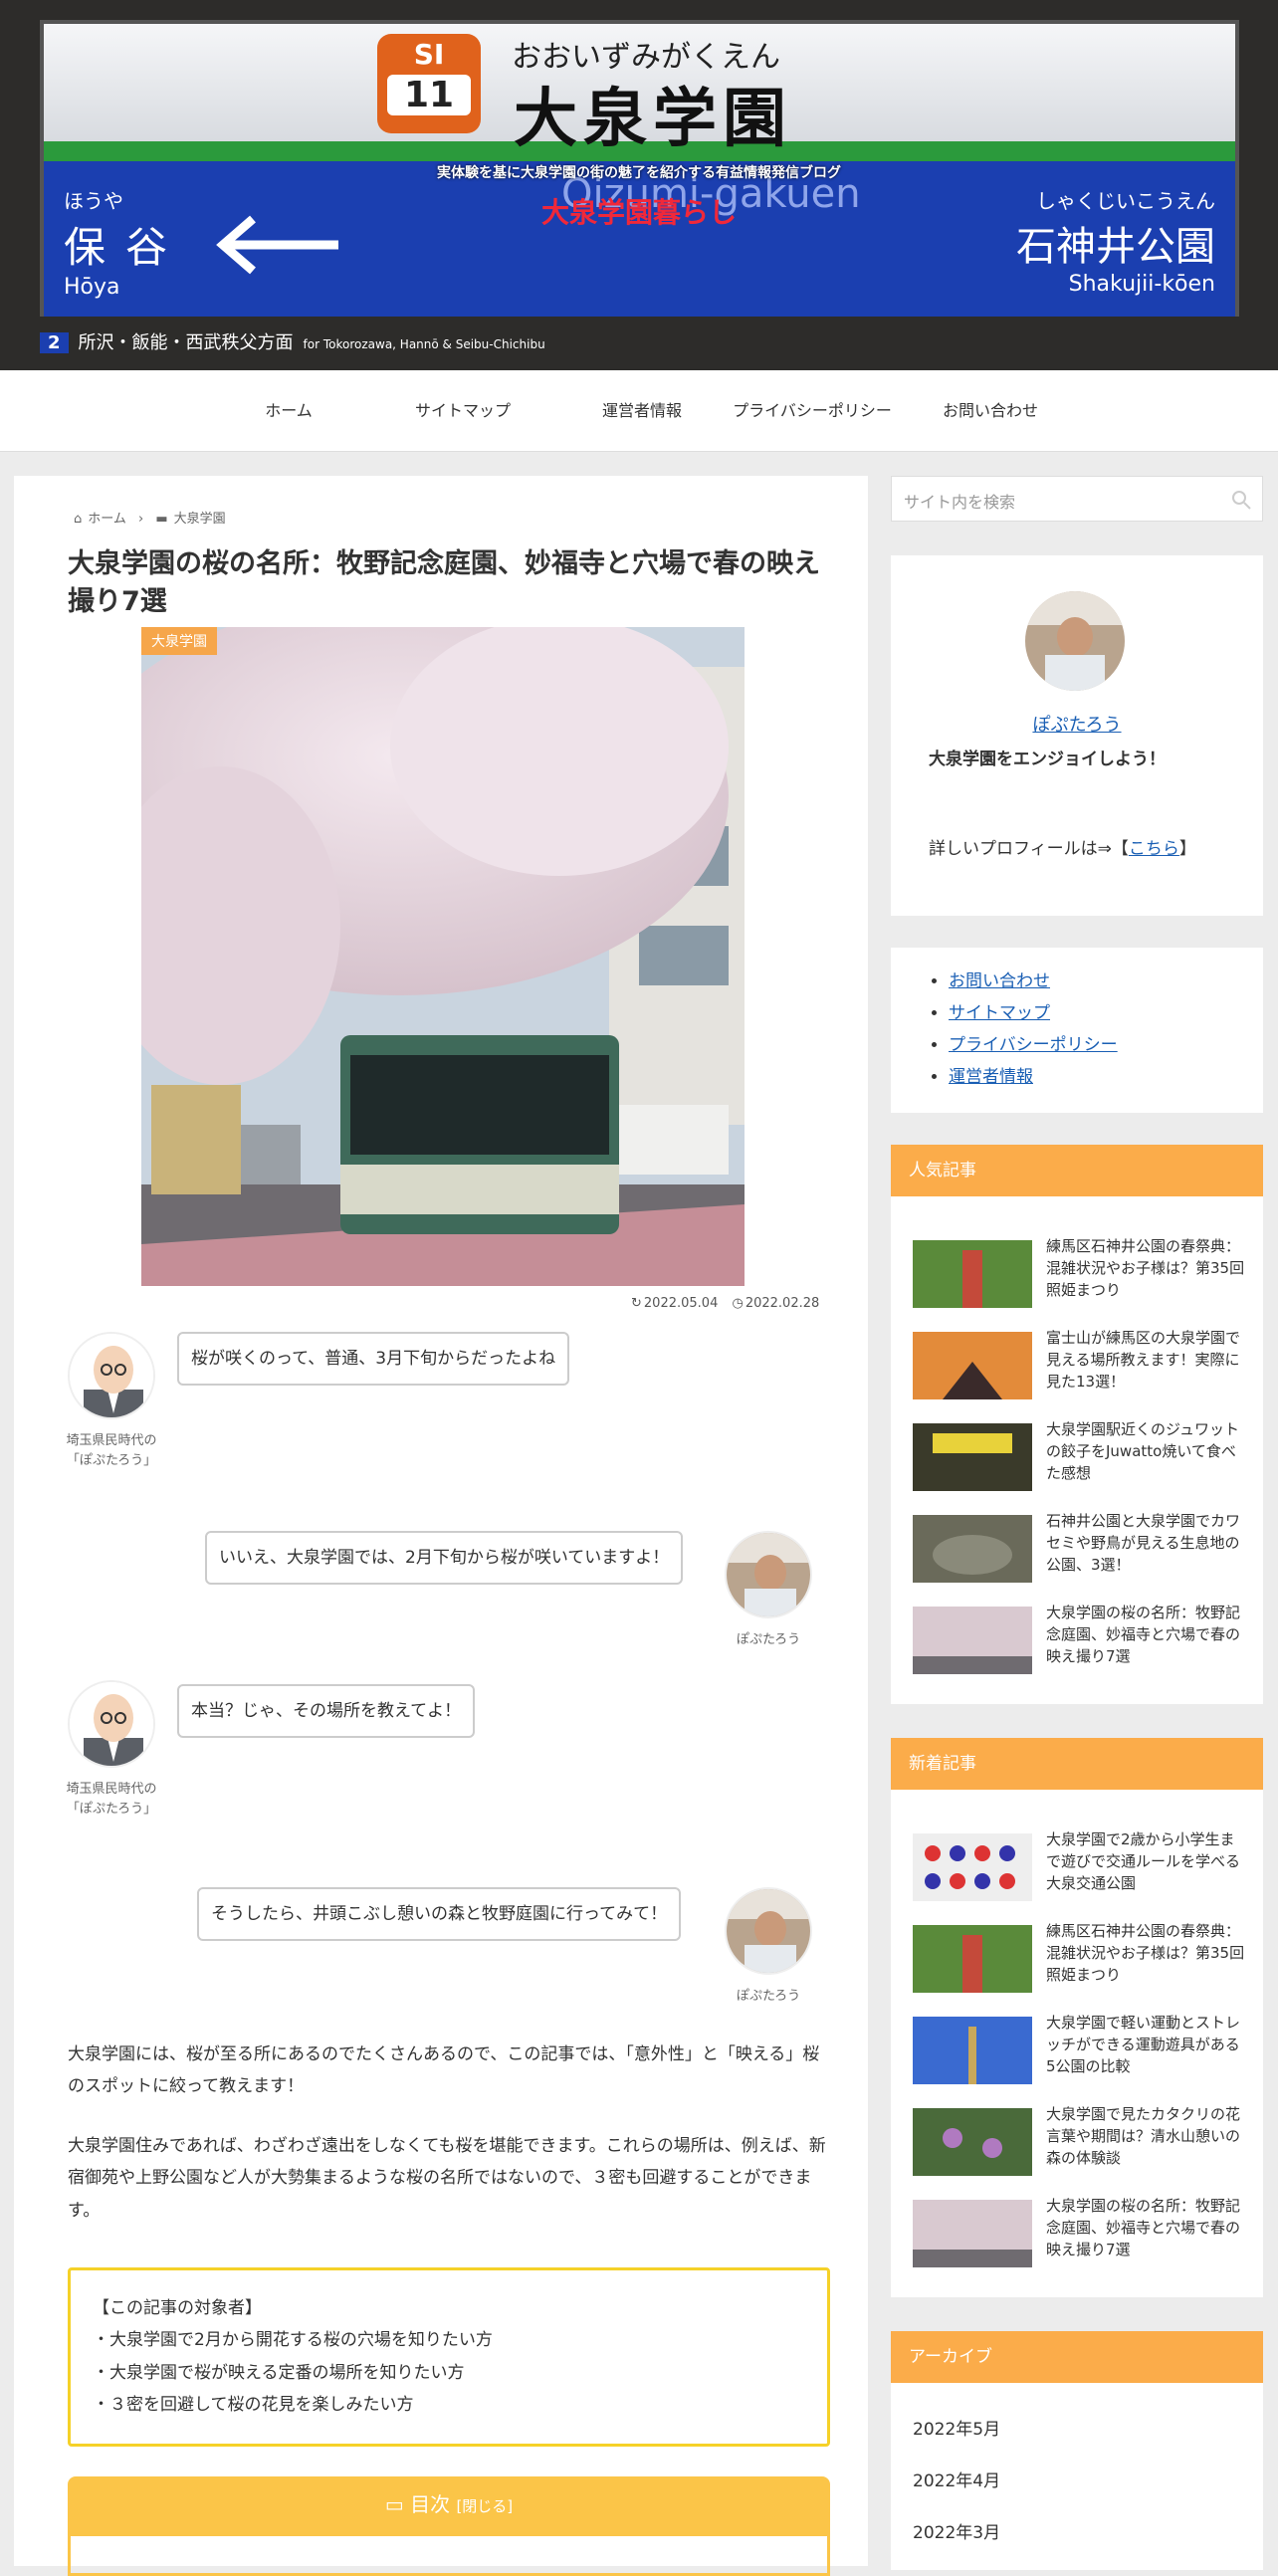 Image resolution: width=1278 pixels, height=2576 pixels. Describe the element at coordinates (1082, 1551) in the screenshot. I see `popular-article: 石神井公園と大泉学園でカワセミや野鳥が見える生息地の公園、3選！` at that location.